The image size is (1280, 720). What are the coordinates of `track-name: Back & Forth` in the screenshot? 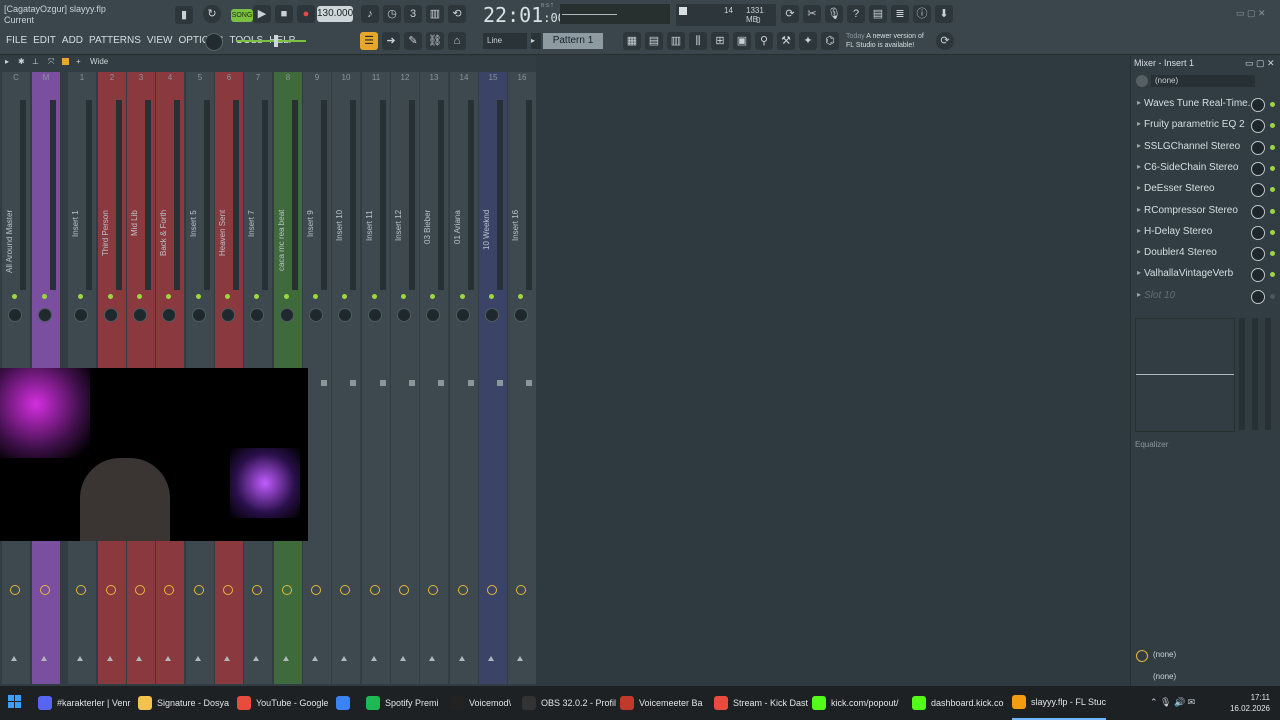 It's located at (166, 250).